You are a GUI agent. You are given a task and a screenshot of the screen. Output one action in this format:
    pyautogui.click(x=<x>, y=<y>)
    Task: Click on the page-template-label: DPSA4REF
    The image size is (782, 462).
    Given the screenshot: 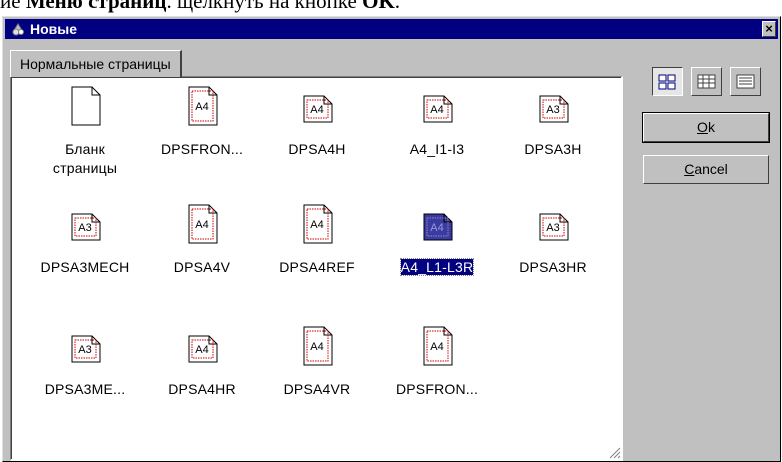 What is the action you would take?
    pyautogui.click(x=317, y=267)
    